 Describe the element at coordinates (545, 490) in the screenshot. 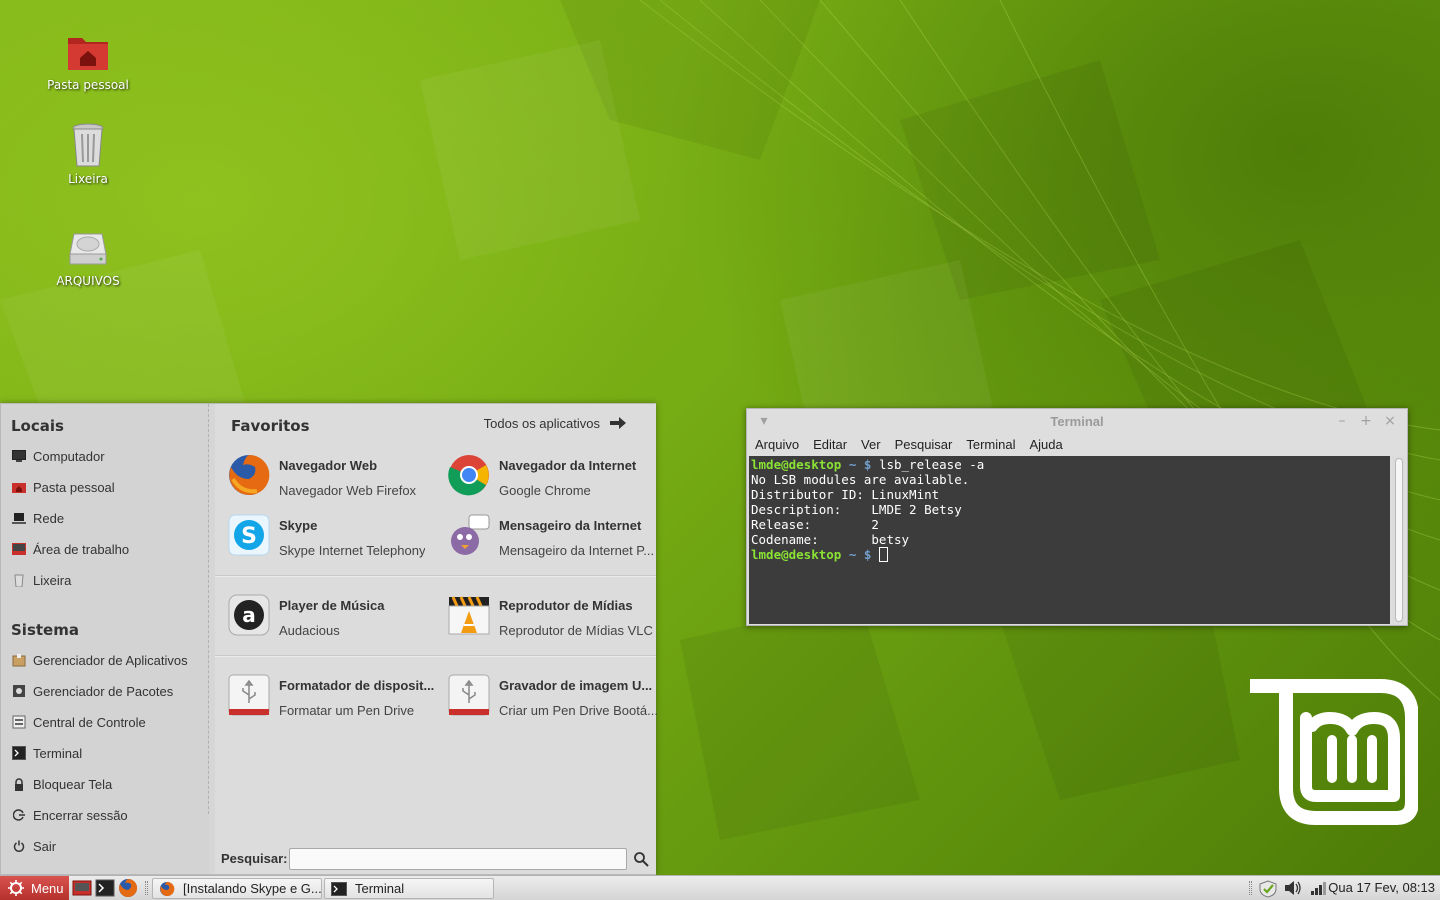

I see `fav-app-desc: Google Chrome` at that location.